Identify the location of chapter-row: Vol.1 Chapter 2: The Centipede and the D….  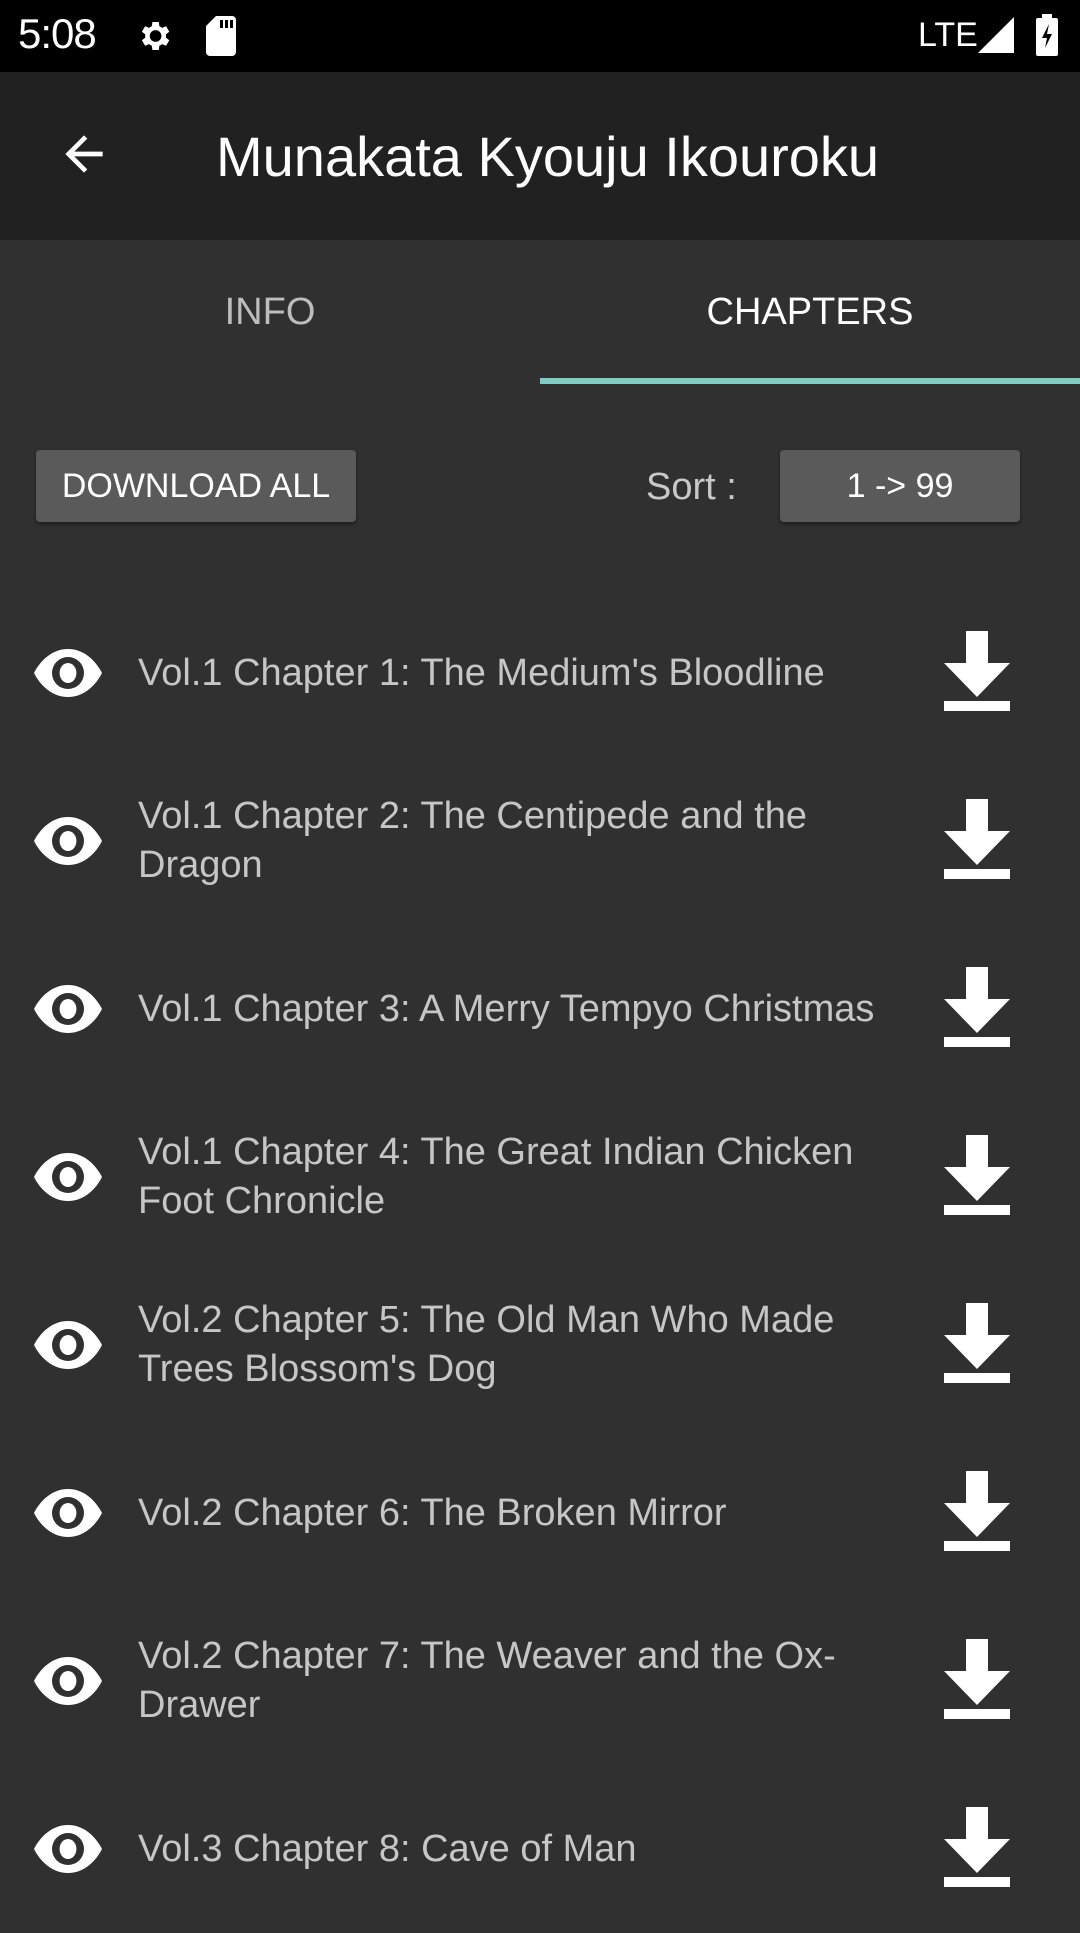
(540, 841).